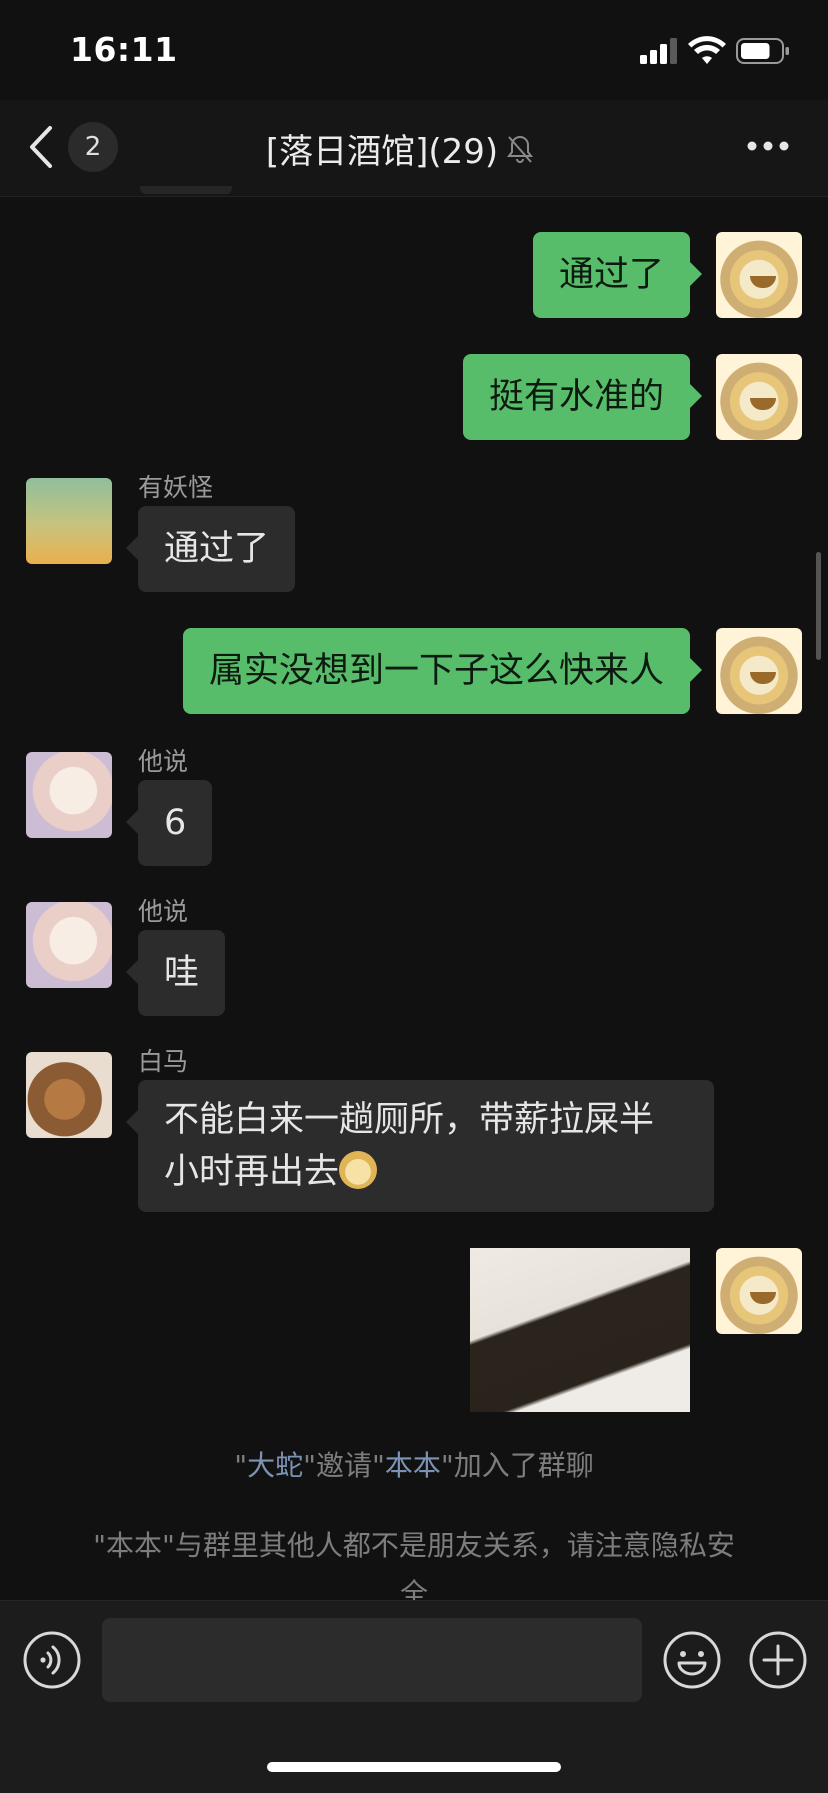  What do you see at coordinates (41, 147) in the screenshot?
I see `back-icon` at bounding box center [41, 147].